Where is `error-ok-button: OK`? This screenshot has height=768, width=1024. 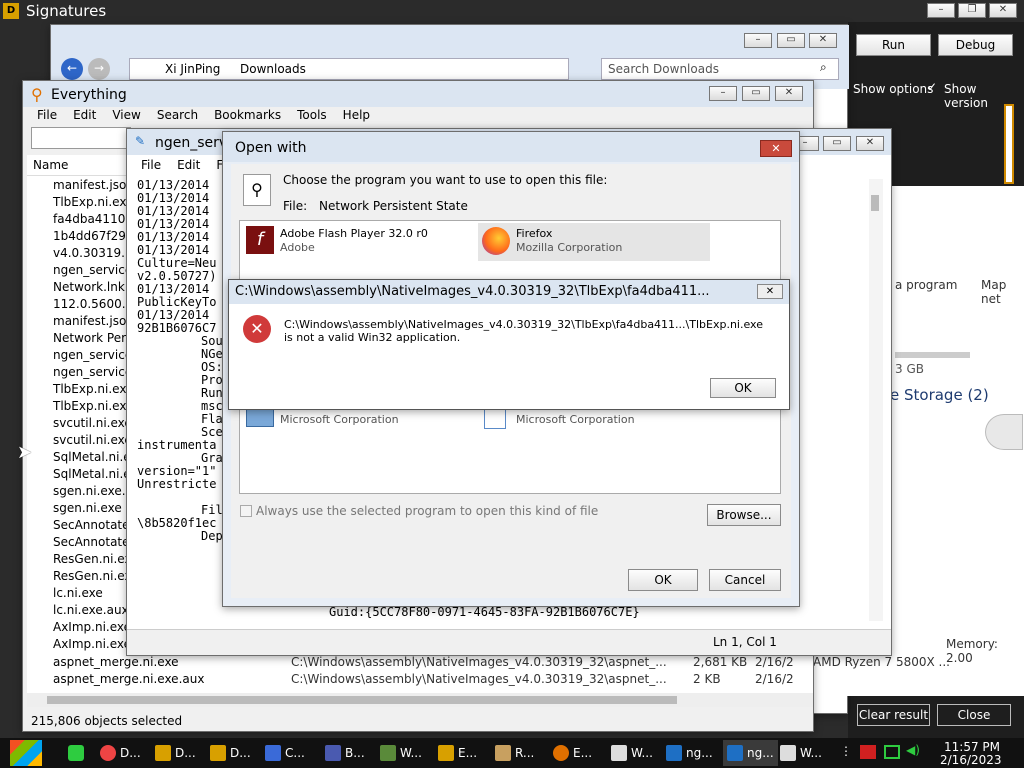
error-ok-button: OK is located at coordinates (743, 388).